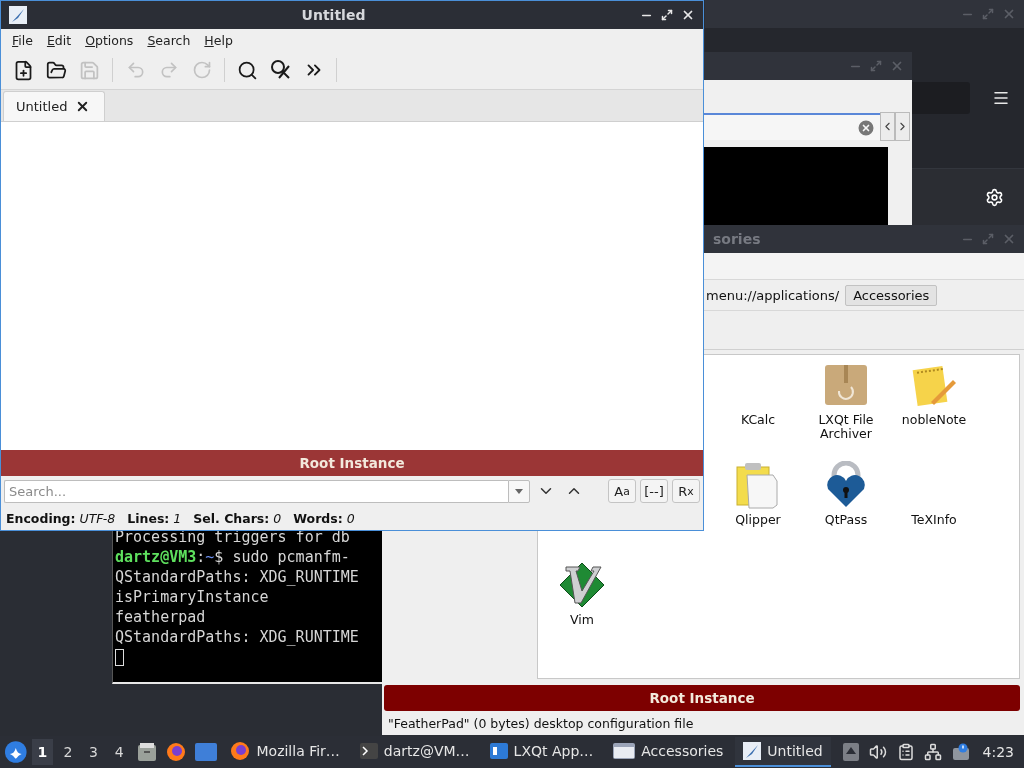 This screenshot has width=1024, height=768. I want to click on task-button: Accessories, so click(668, 752).